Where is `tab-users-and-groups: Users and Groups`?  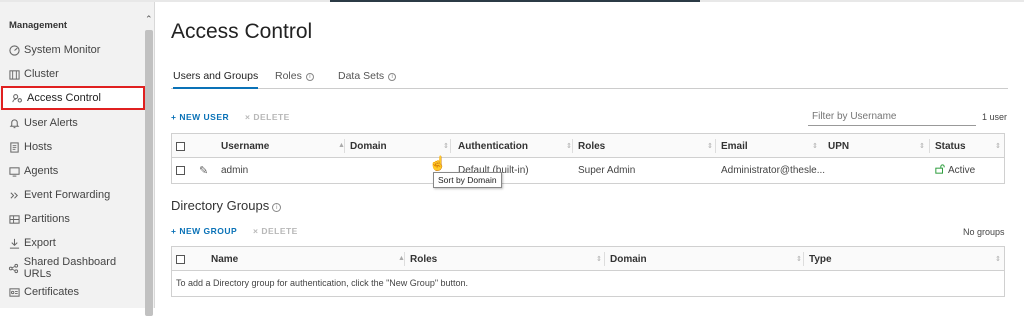 tab-users-and-groups: Users and Groups is located at coordinates (216, 79).